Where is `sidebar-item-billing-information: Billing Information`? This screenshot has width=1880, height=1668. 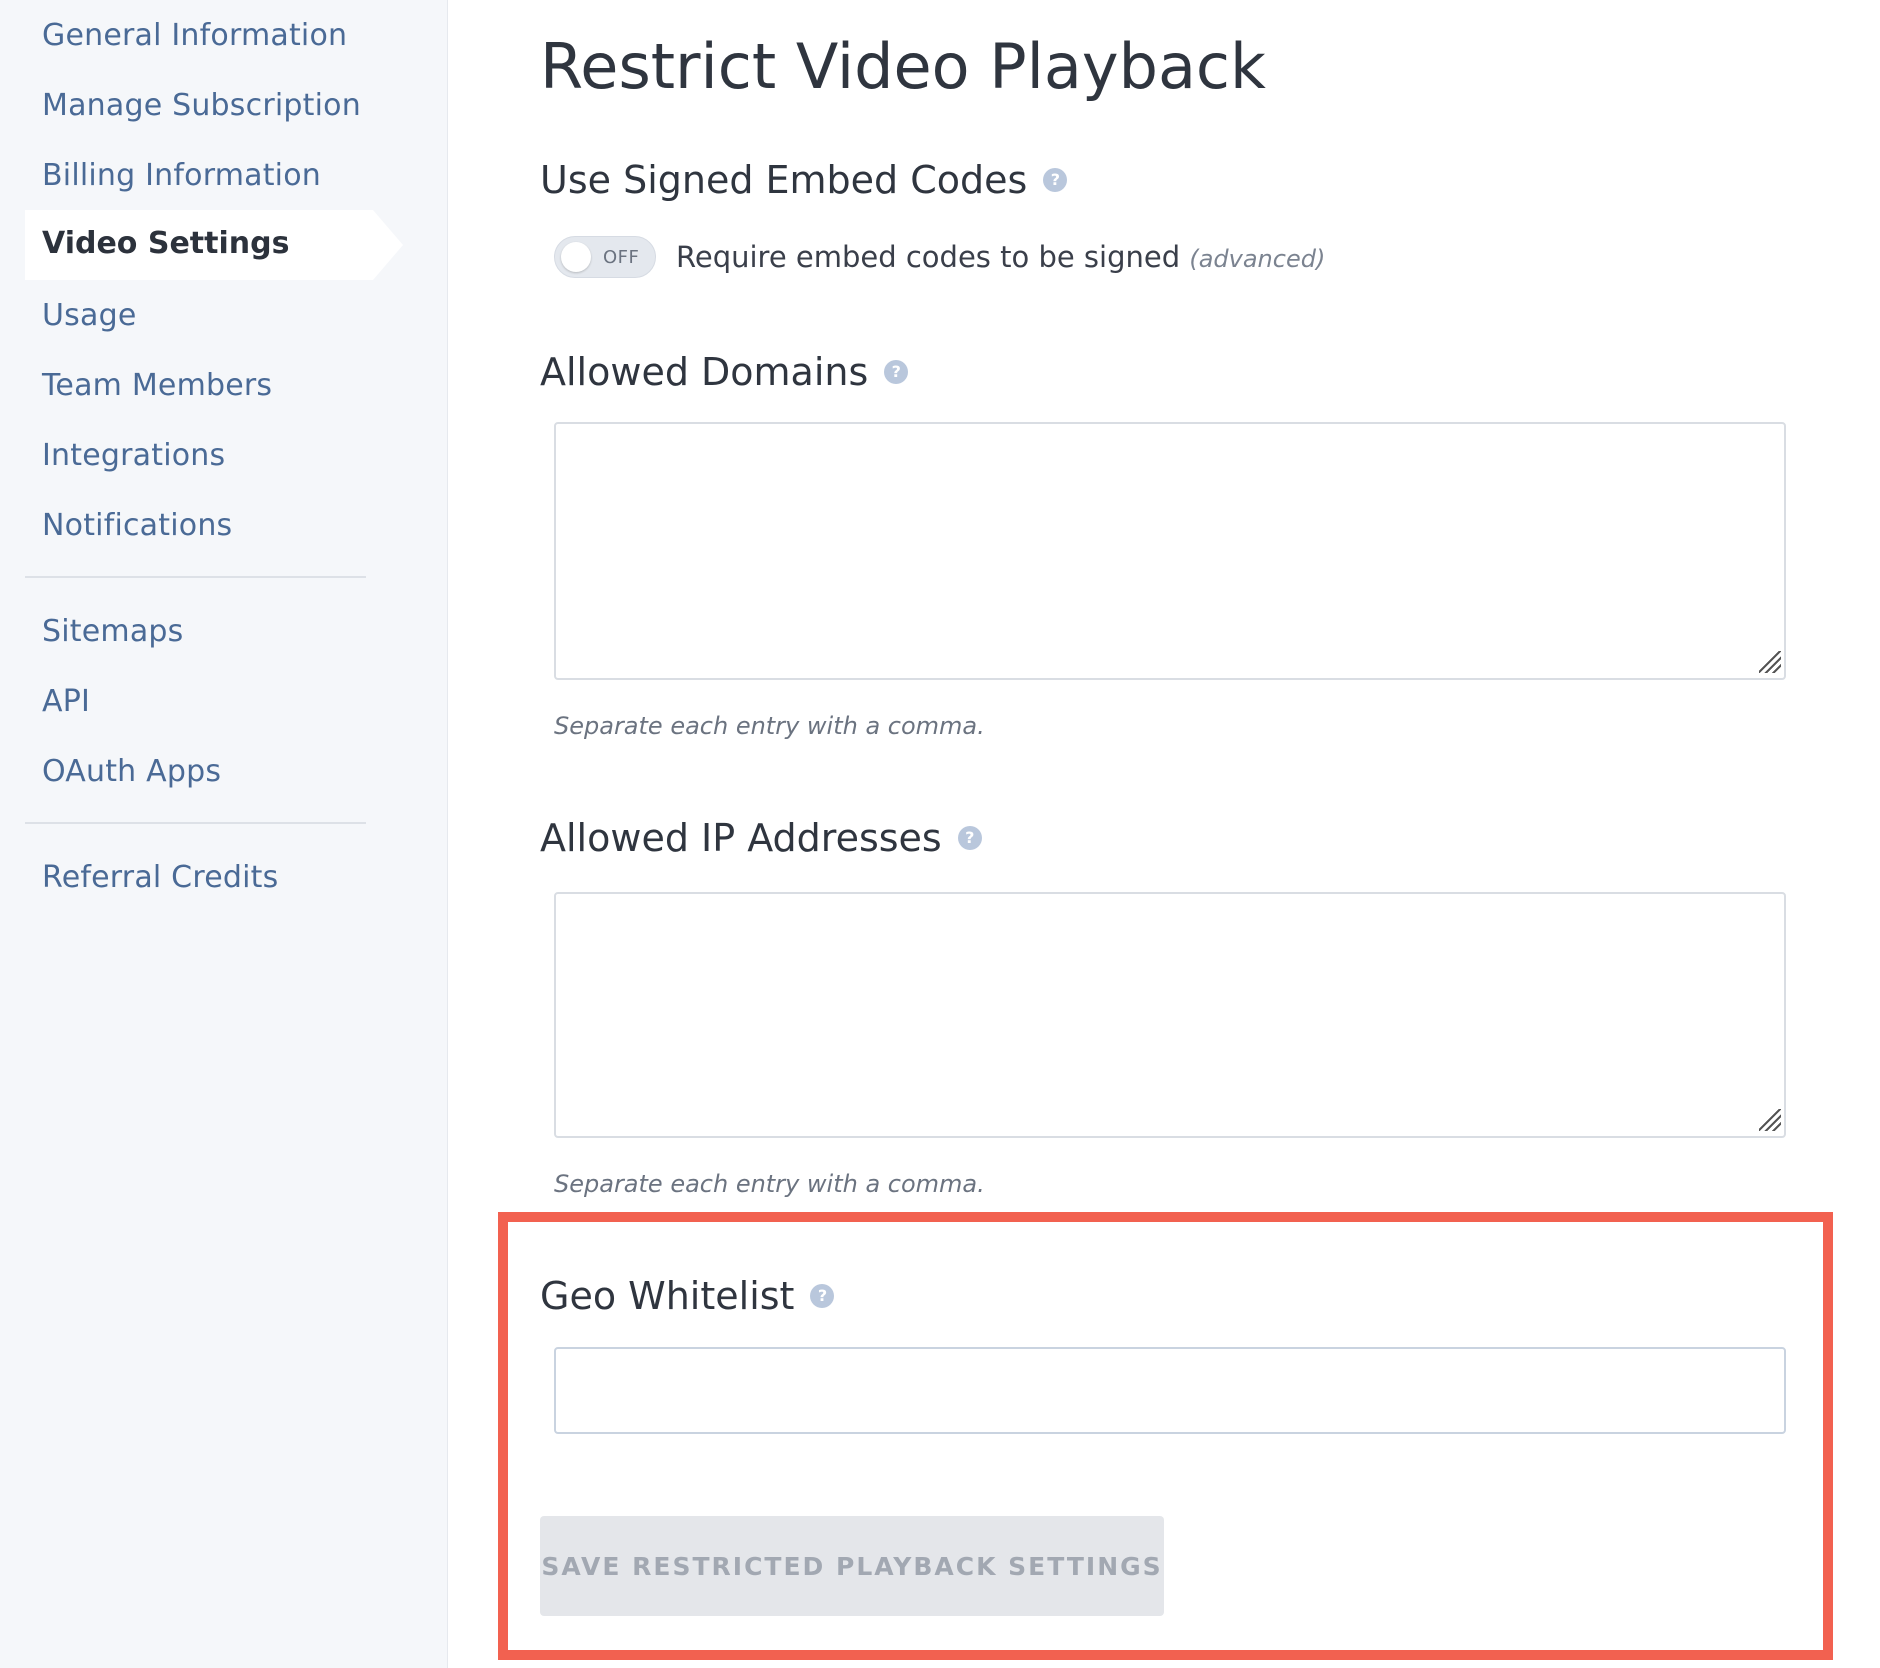 sidebar-item-billing-information: Billing Information is located at coordinates (181, 175).